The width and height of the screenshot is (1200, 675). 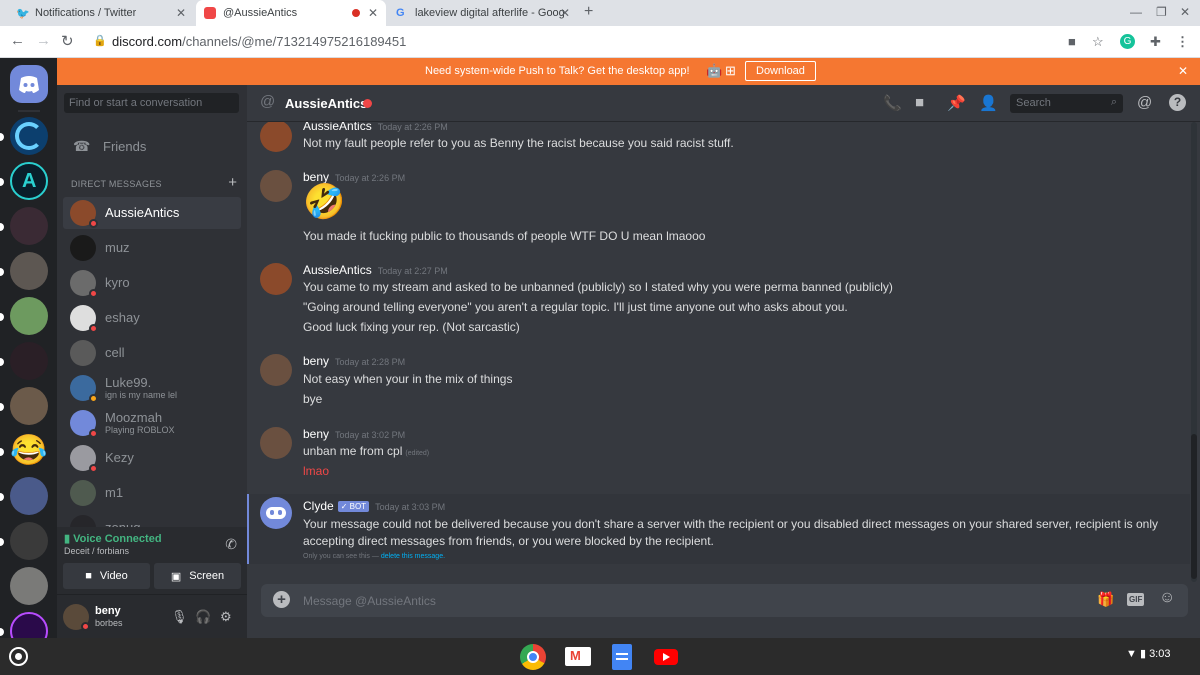 I want to click on dm-item: Moozmah Playing ROBLOX, so click(x=152, y=423).